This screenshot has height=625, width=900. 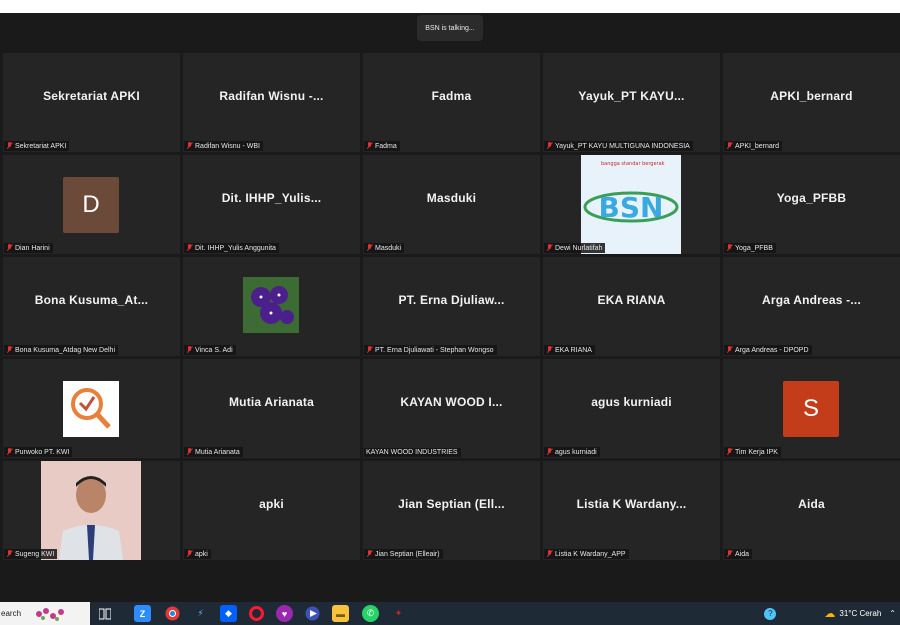 I want to click on participant-tile-sekretariat-apki: Sekretariat APKI Sekretariat APKI, so click(x=91, y=102).